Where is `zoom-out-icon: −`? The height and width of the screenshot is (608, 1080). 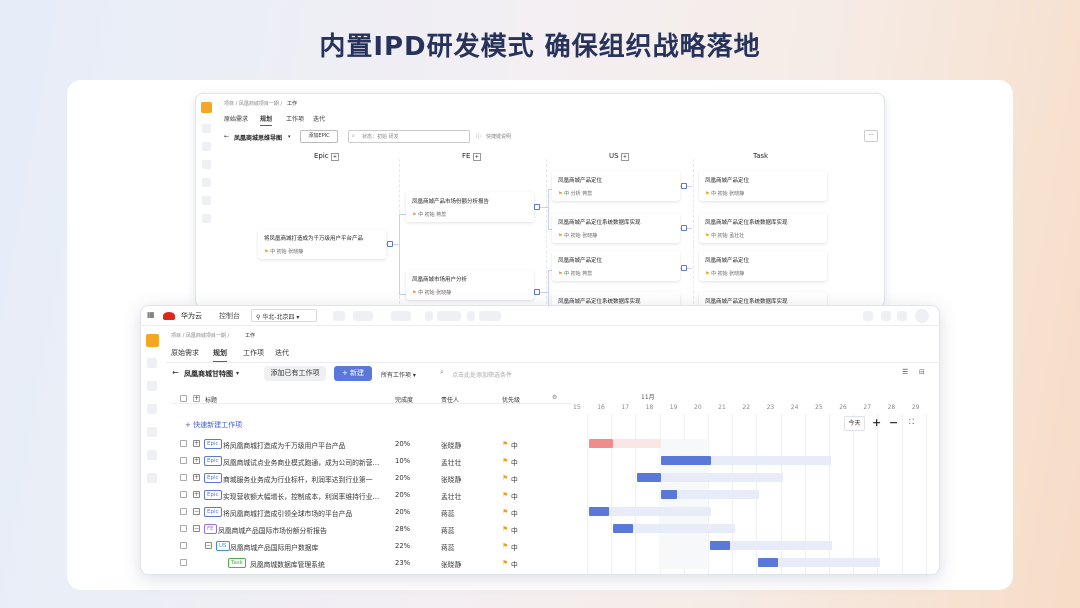 zoom-out-icon: − is located at coordinates (893, 422).